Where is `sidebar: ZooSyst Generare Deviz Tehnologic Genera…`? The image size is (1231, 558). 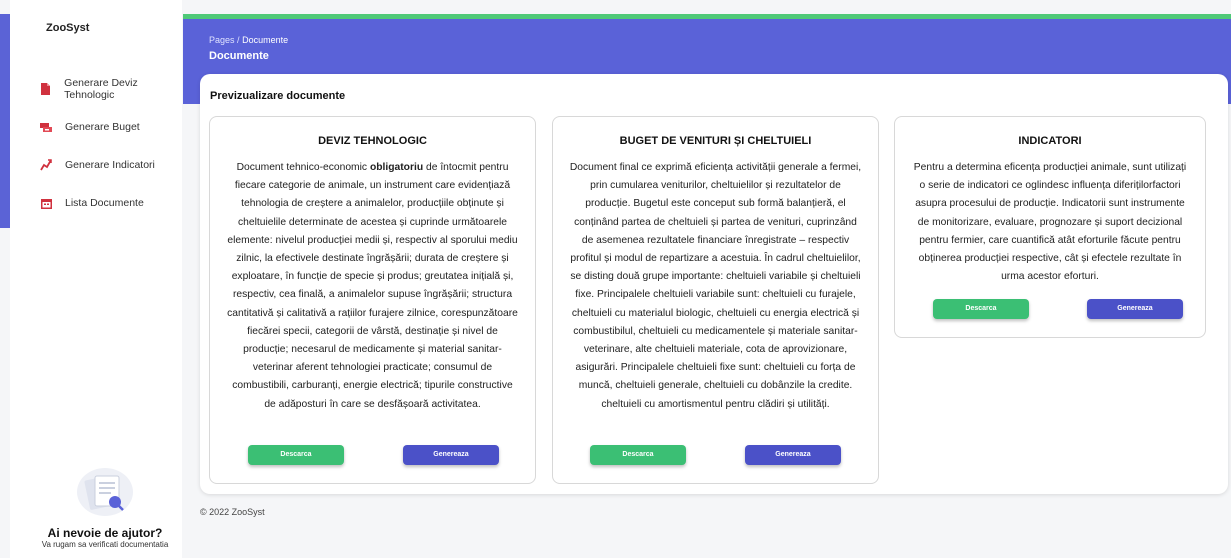
sidebar: ZooSyst Generare Deviz Tehnologic Genera… is located at coordinates (96, 279).